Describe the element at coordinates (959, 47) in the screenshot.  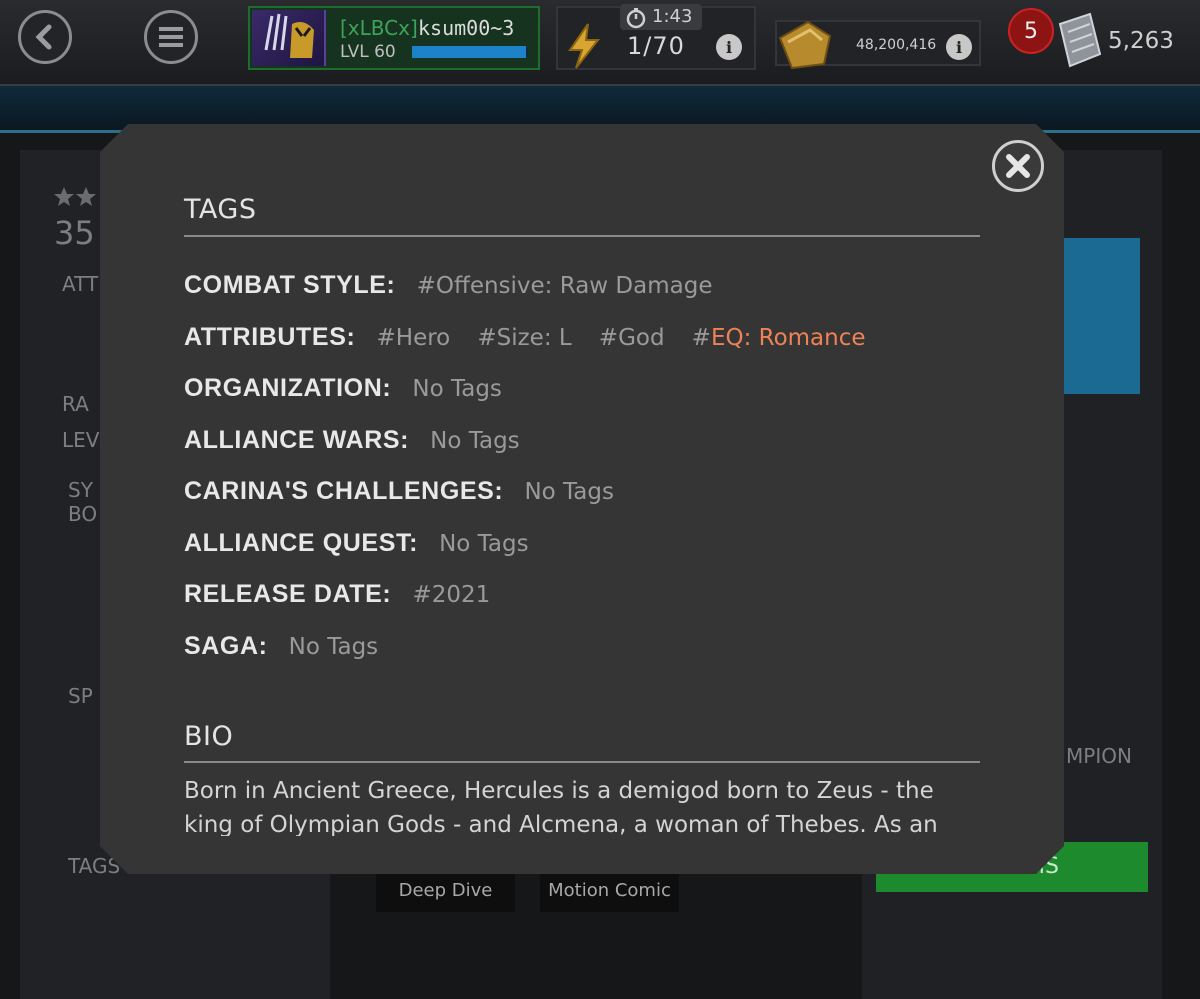
I see `gold-info-icon: i` at that location.